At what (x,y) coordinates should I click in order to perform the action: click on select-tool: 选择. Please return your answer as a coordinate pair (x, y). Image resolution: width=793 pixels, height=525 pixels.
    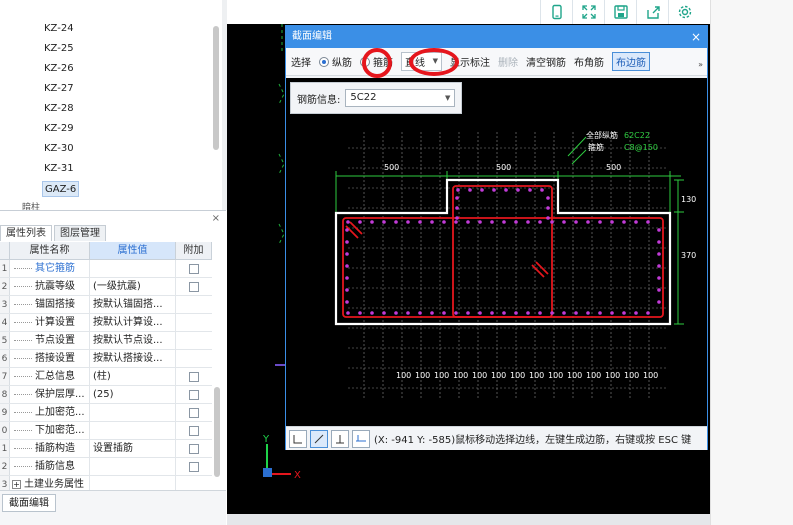
    Looking at the image, I should click on (301, 61).